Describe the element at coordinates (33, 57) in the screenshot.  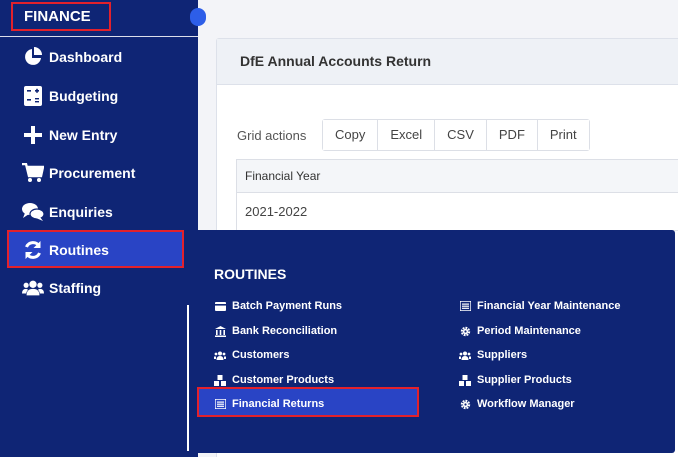
I see `pie-chart-icon` at that location.